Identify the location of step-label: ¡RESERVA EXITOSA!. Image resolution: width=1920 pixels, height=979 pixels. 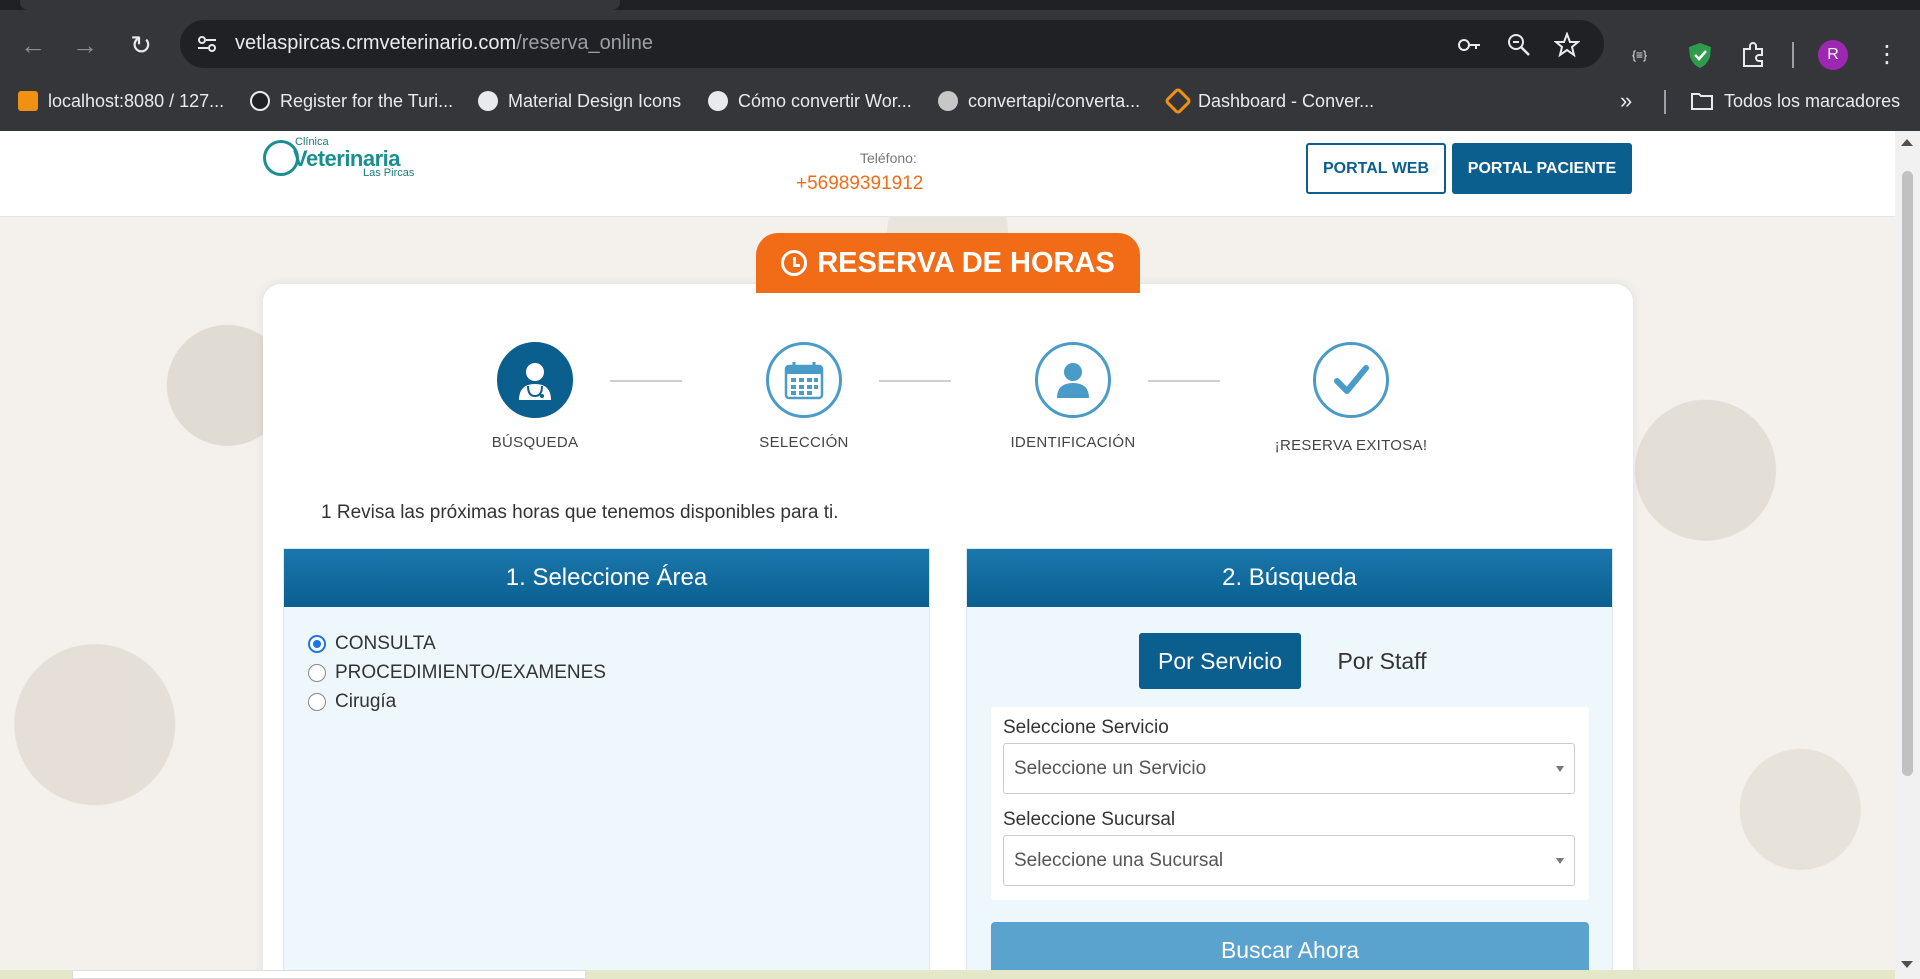
(1351, 445).